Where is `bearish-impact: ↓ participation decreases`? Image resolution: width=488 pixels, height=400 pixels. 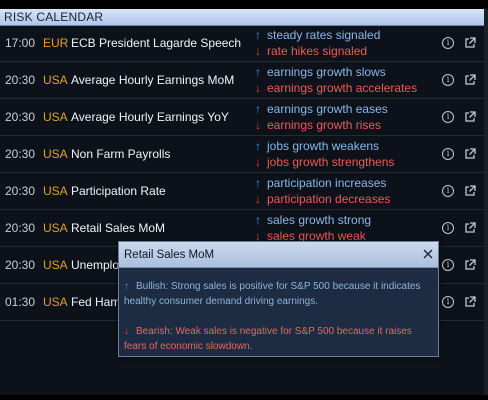 bearish-impact: ↓ participation decreases is located at coordinates (322, 199).